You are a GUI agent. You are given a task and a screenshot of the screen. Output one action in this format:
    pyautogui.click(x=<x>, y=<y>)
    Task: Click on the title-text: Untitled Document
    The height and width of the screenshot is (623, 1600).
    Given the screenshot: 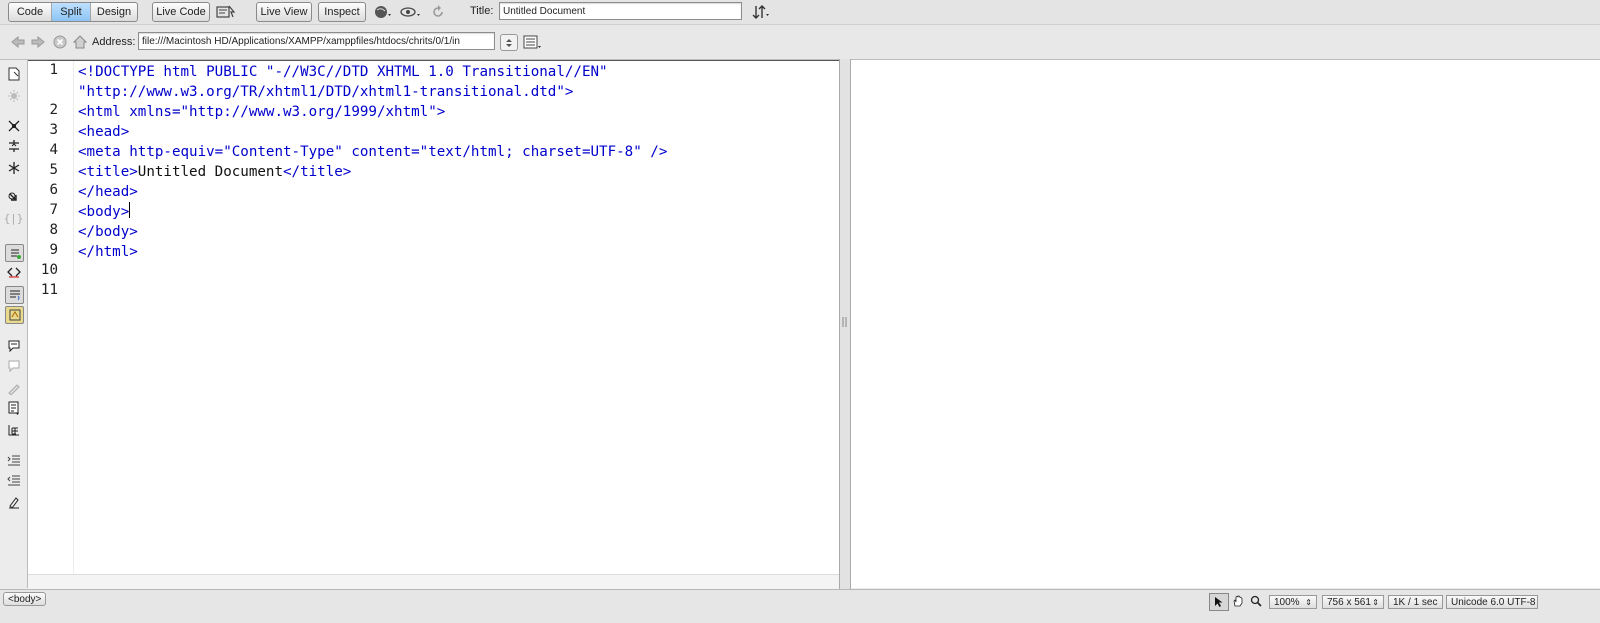 What is the action you would take?
    pyautogui.click(x=210, y=172)
    